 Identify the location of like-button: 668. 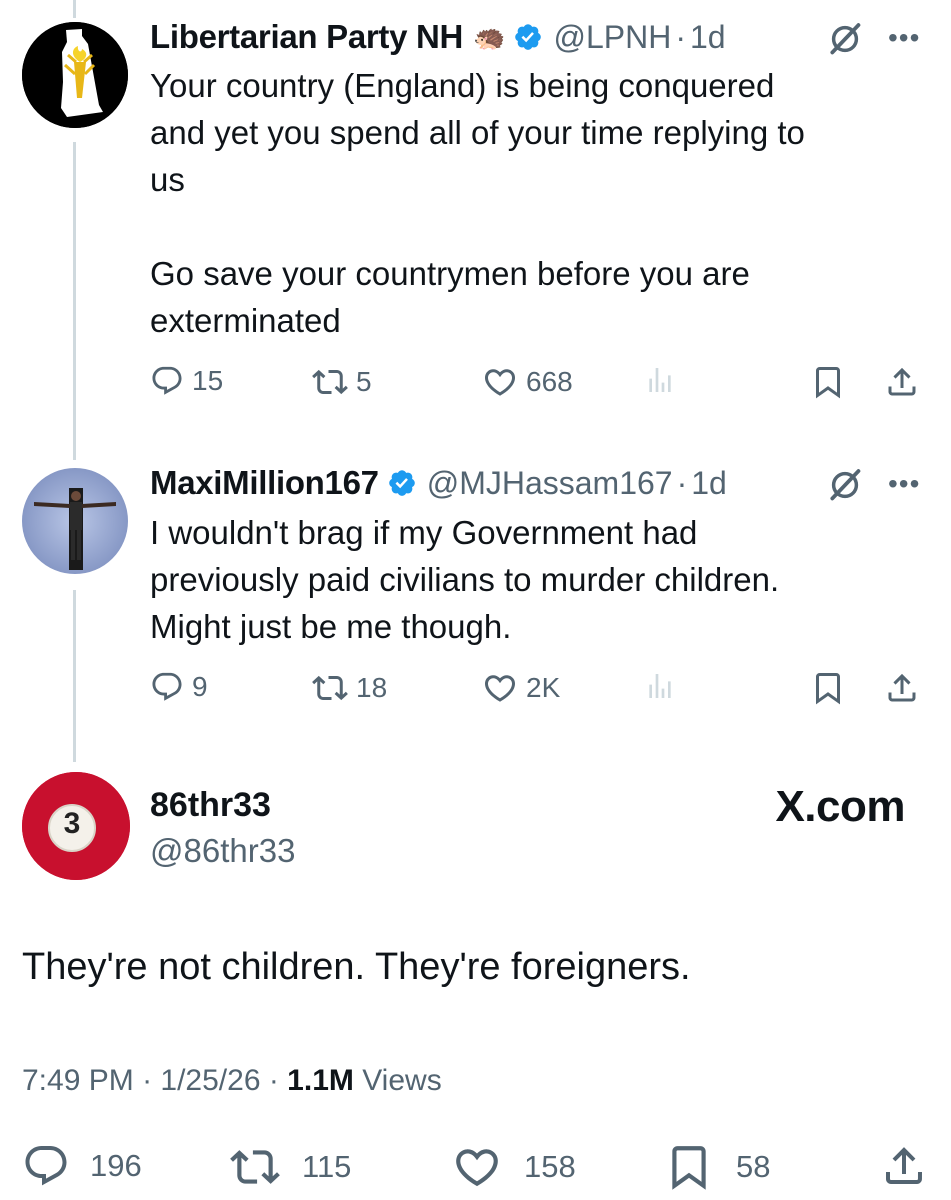
(527, 382).